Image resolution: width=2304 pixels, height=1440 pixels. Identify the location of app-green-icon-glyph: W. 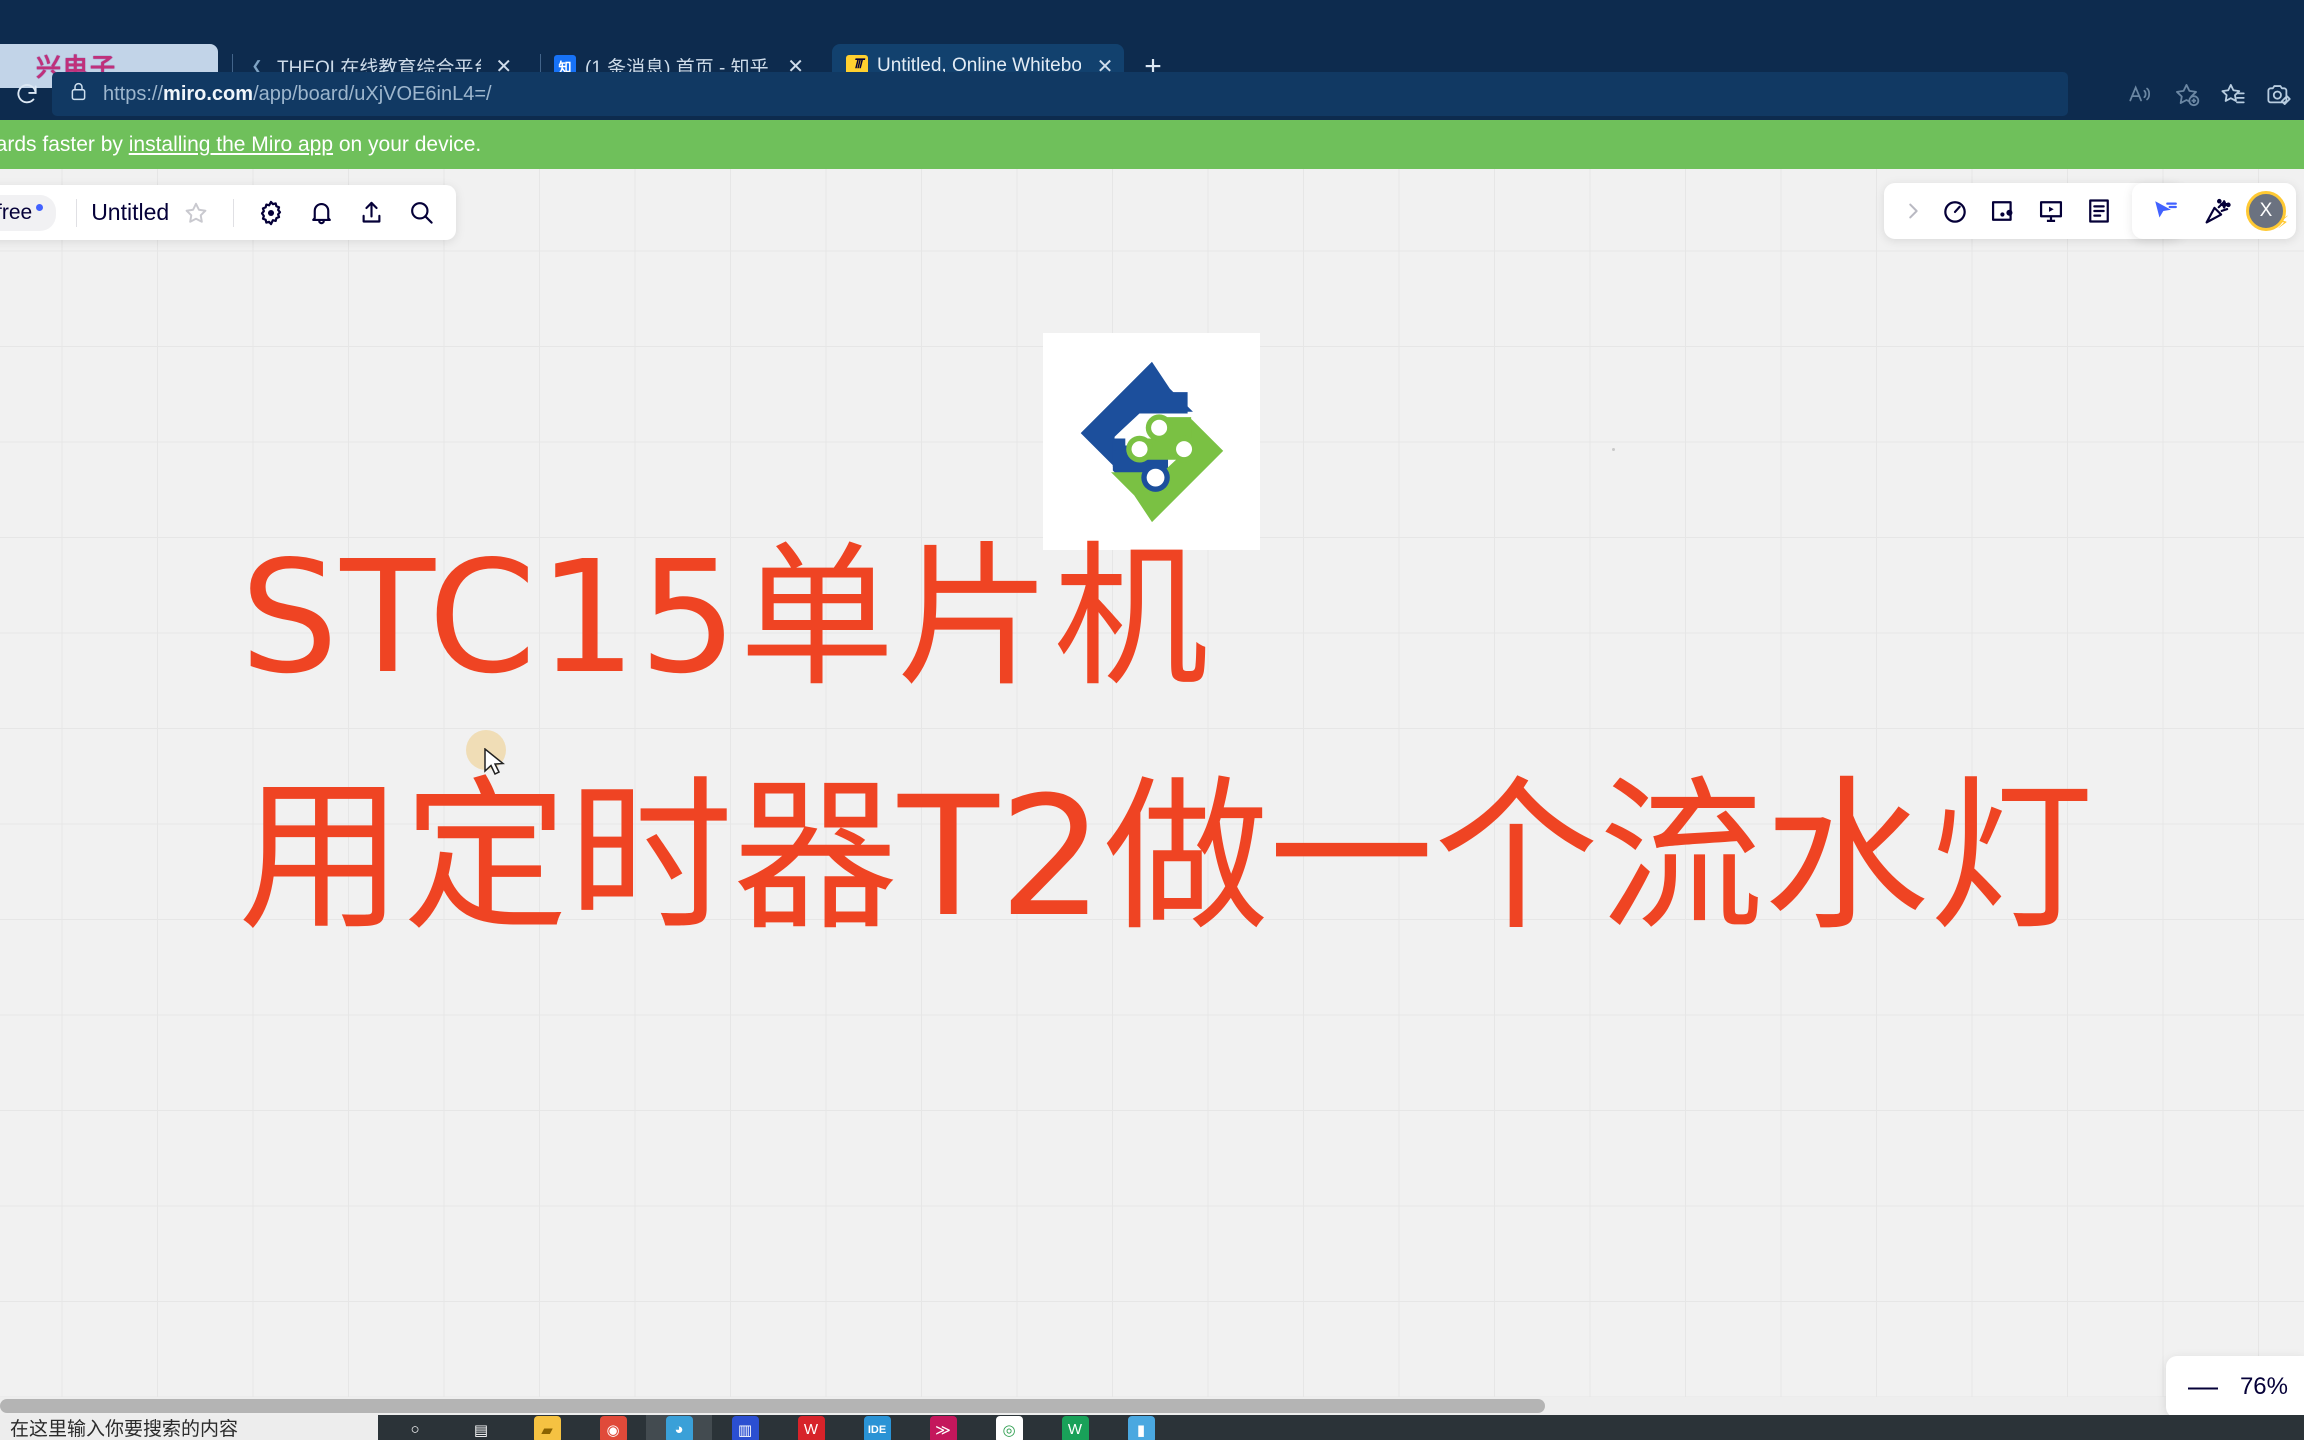
(1075, 1428).